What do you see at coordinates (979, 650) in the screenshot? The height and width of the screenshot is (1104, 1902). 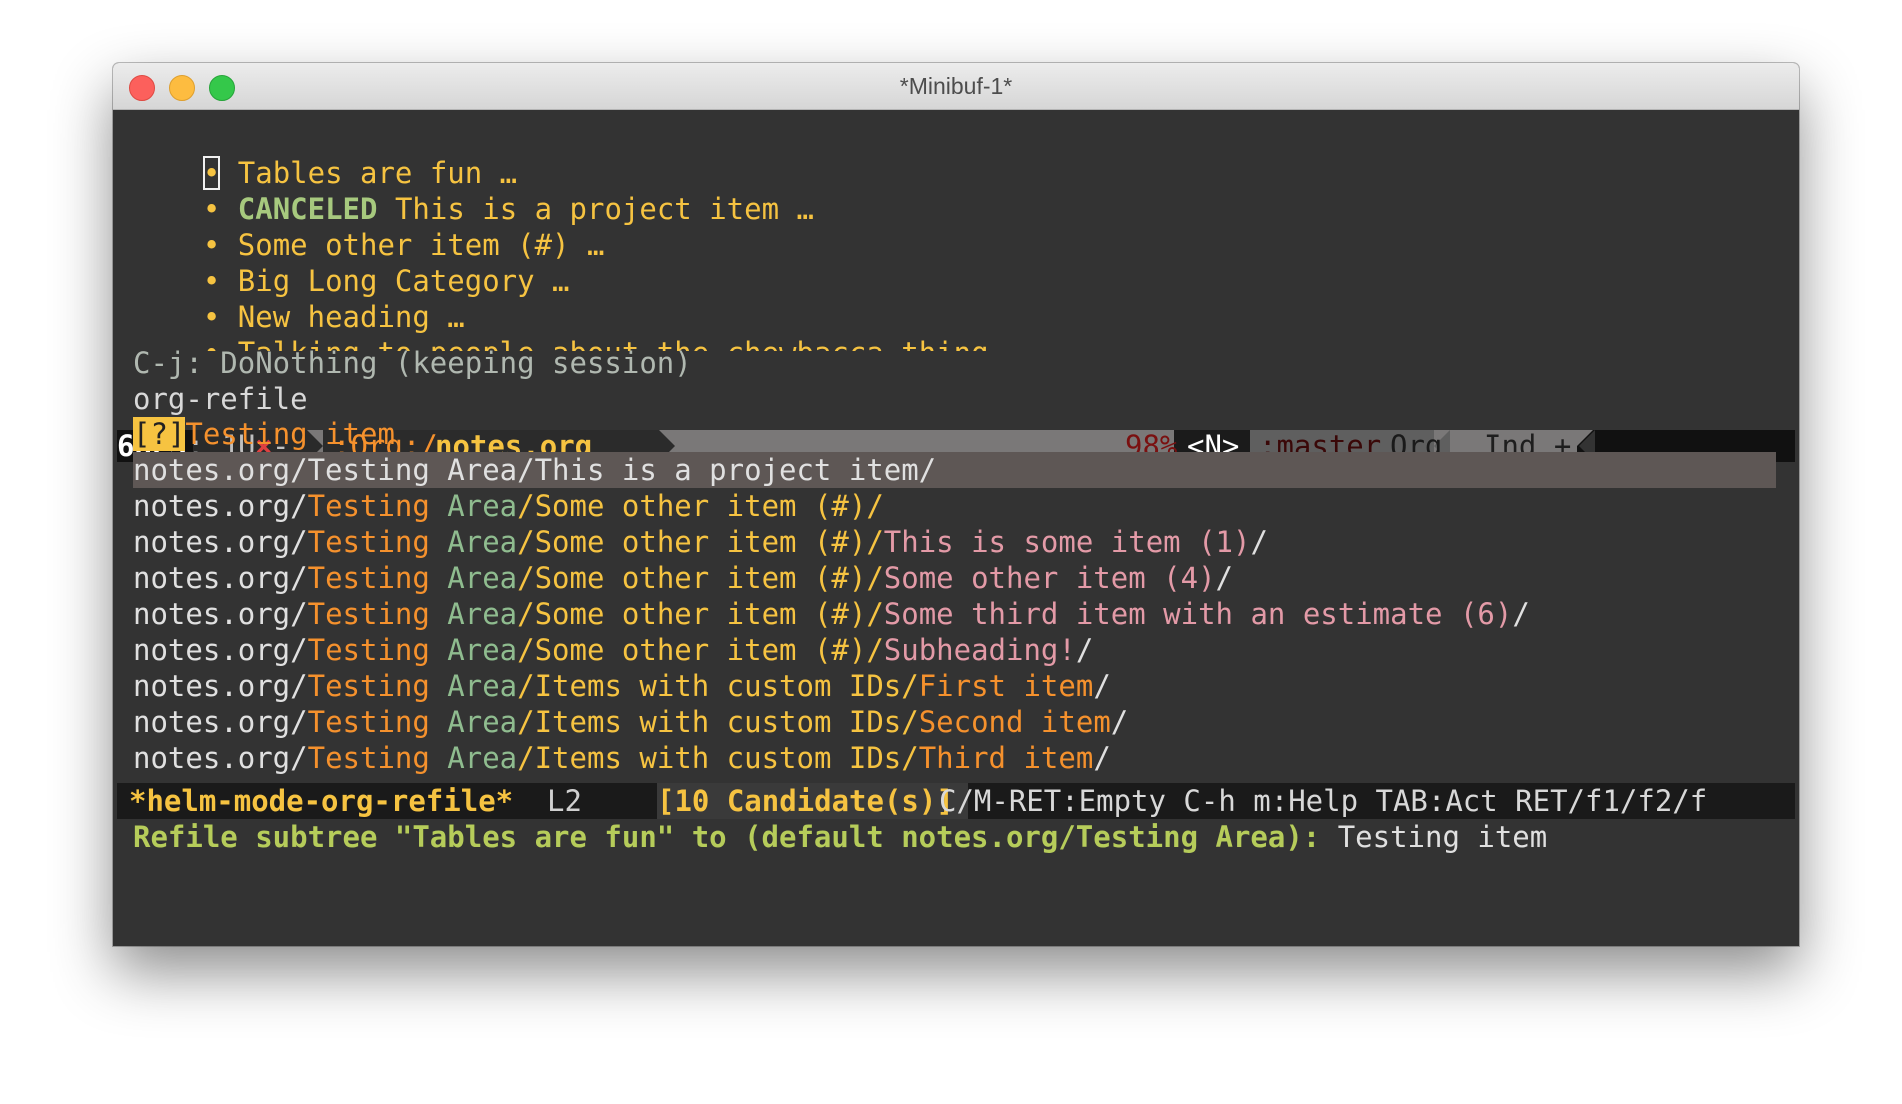 I see `cand-seg4: Subheading!` at bounding box center [979, 650].